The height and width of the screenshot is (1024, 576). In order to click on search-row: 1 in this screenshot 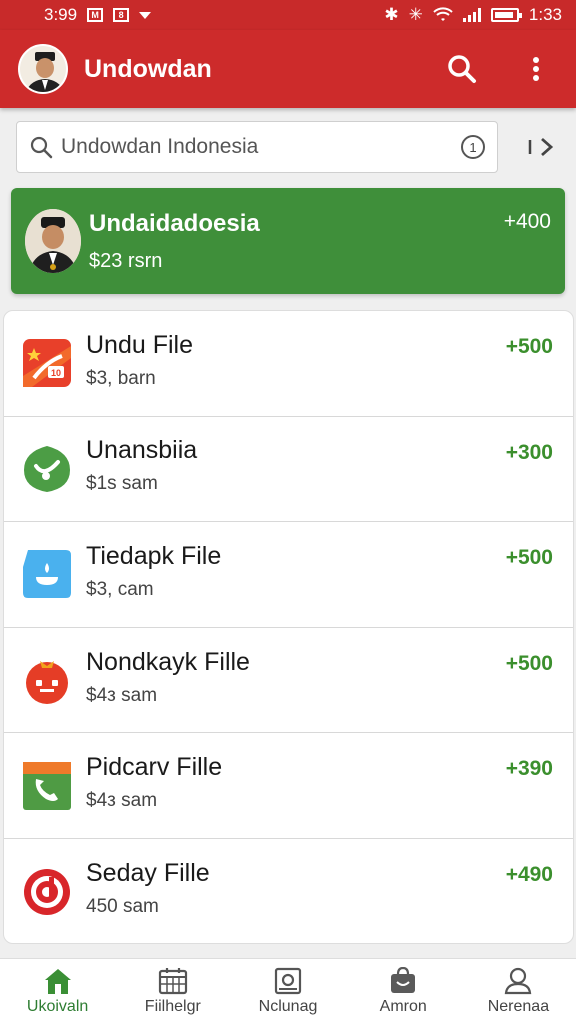, I will do `click(288, 147)`.